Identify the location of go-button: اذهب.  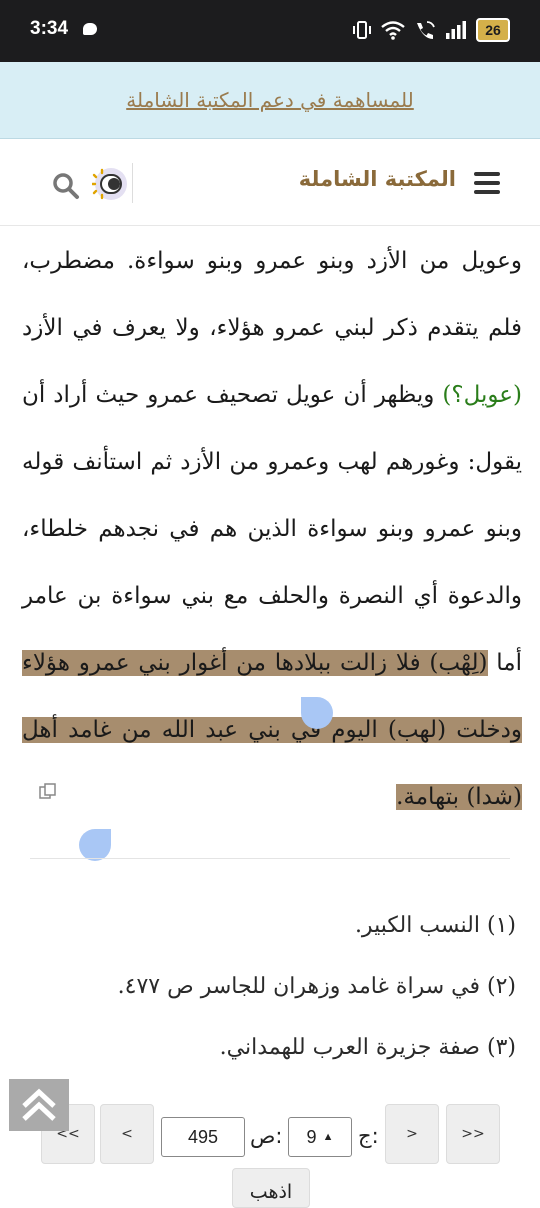
(271, 1188).